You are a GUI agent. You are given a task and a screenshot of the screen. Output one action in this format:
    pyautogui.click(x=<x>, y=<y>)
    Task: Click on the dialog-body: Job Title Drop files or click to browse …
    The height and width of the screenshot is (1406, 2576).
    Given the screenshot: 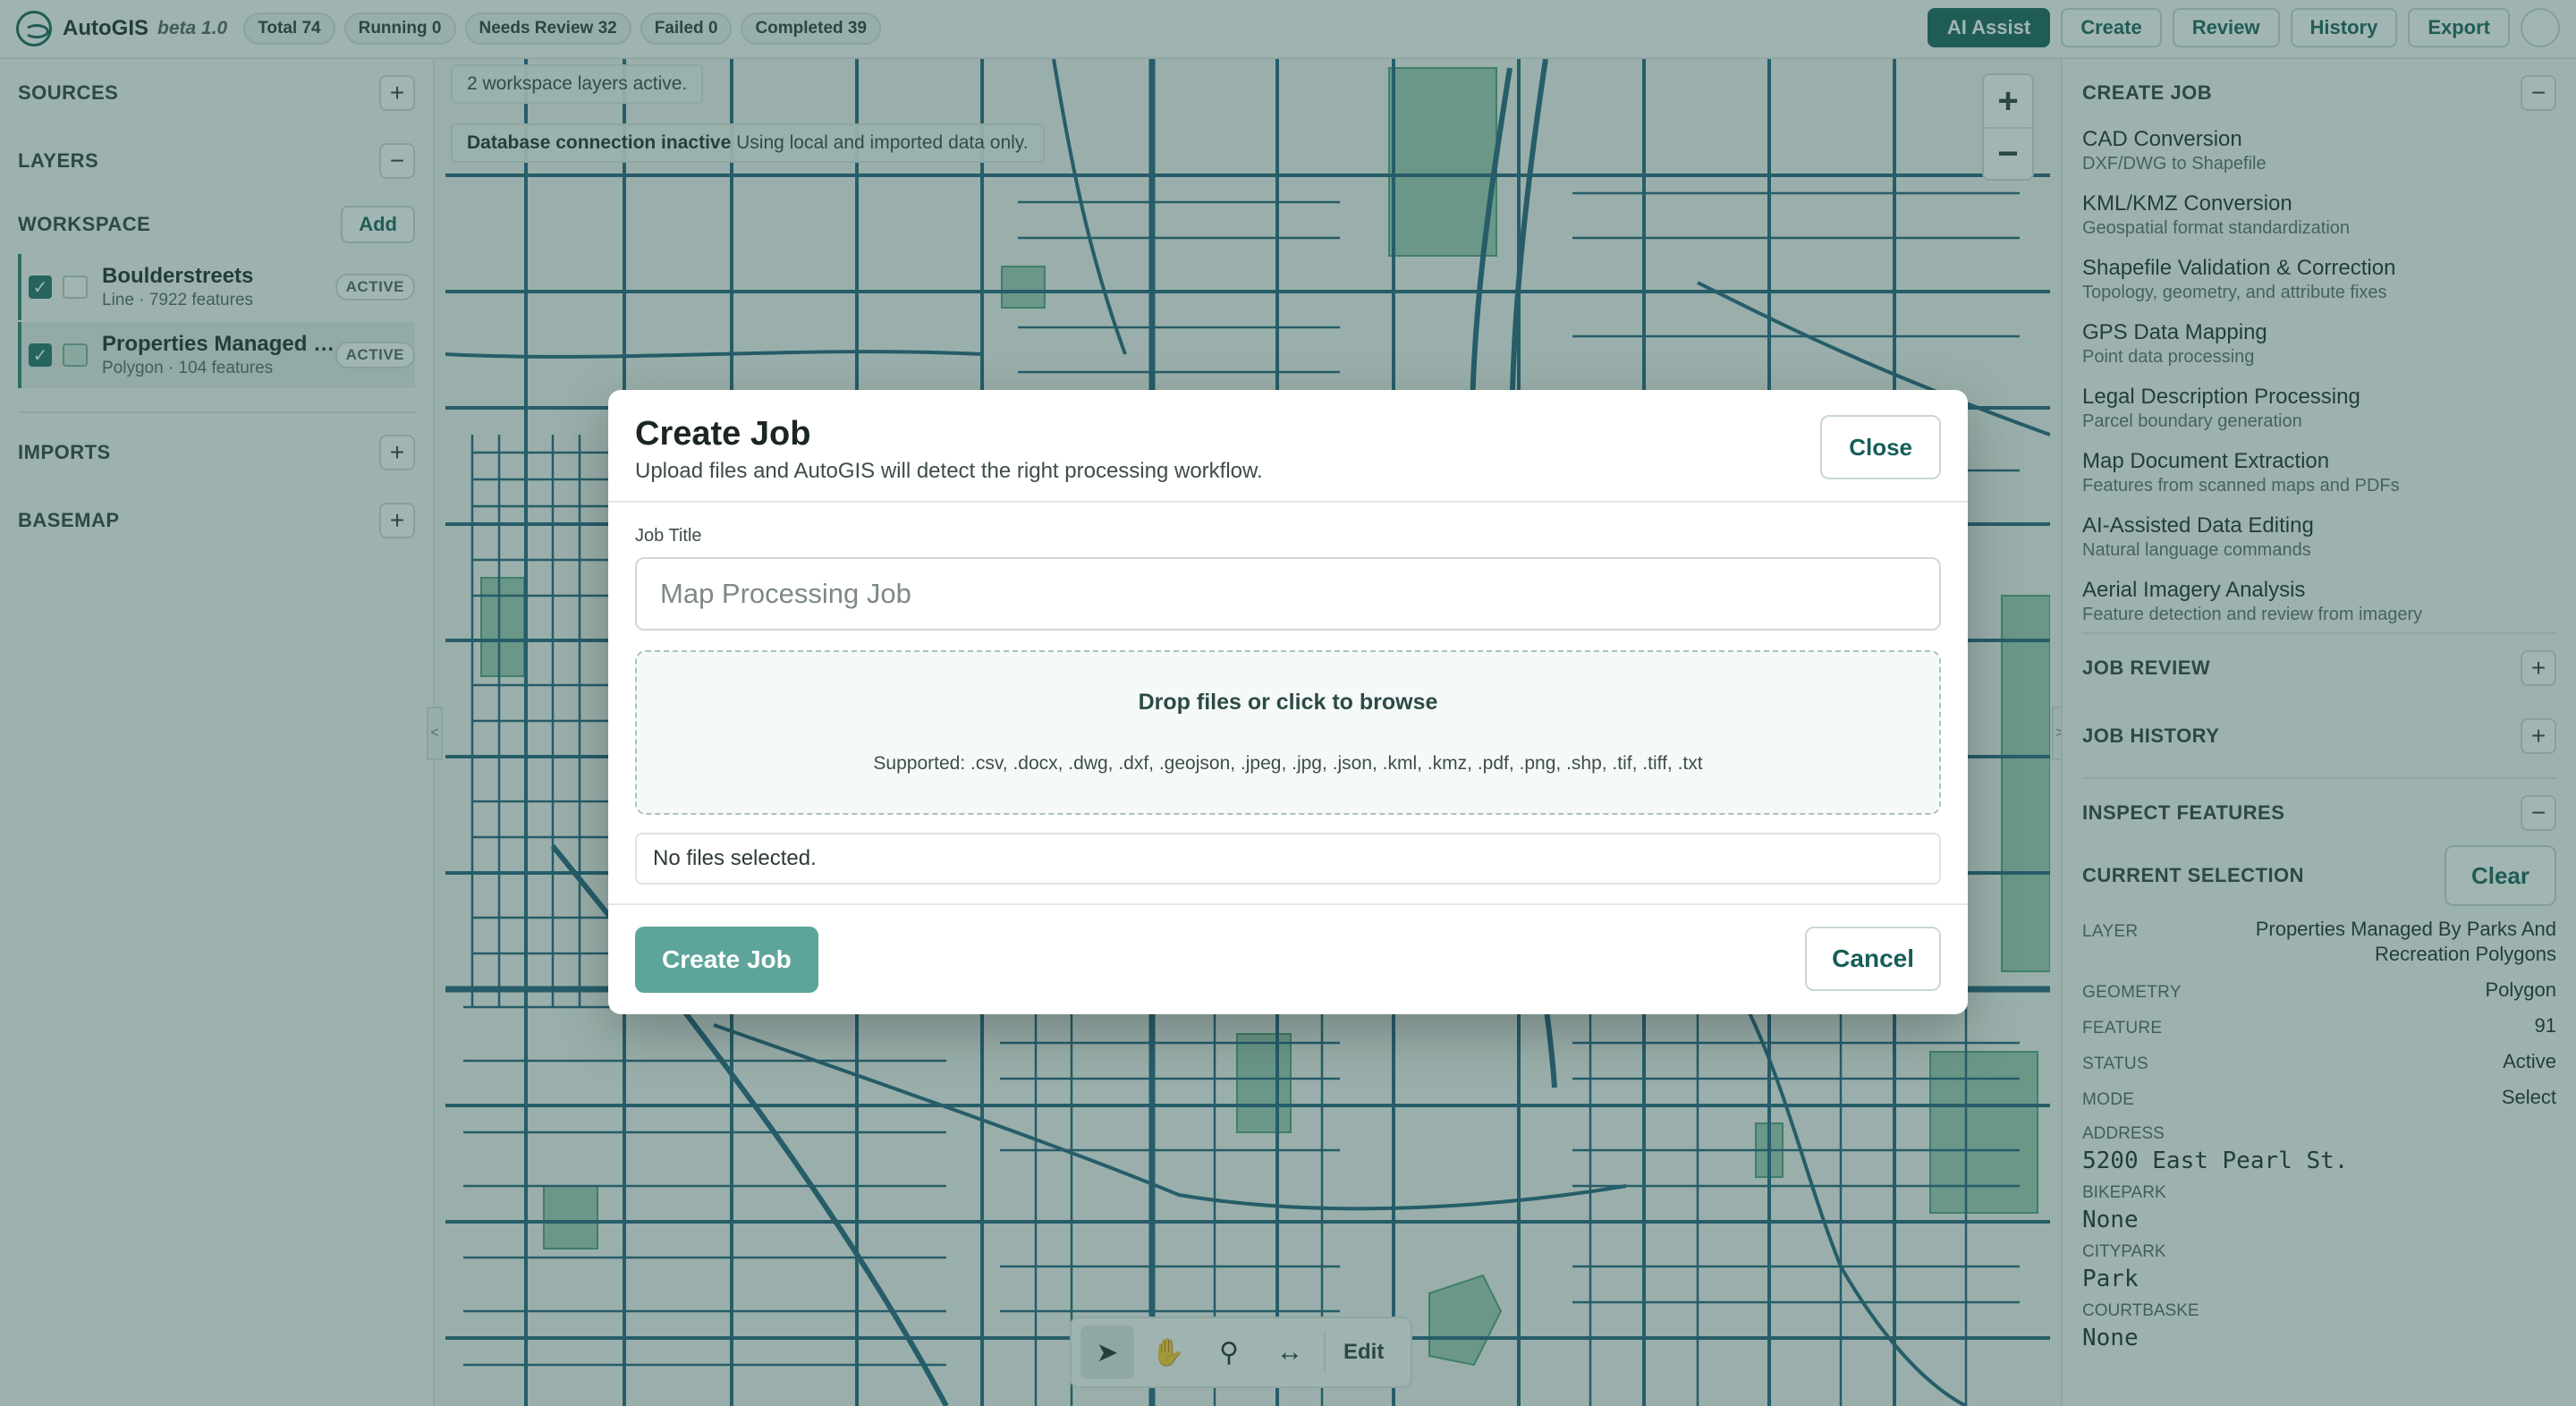 What is the action you would take?
    pyautogui.click(x=1288, y=694)
    